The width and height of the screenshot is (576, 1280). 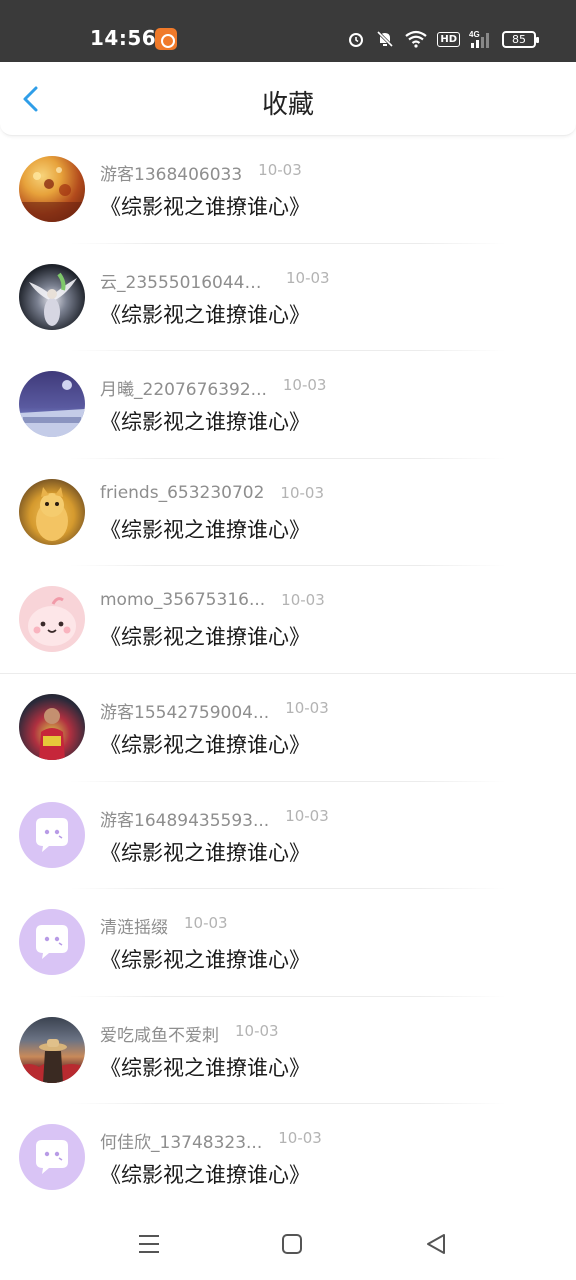 I want to click on user-name: friends_653230702, so click(x=182, y=493).